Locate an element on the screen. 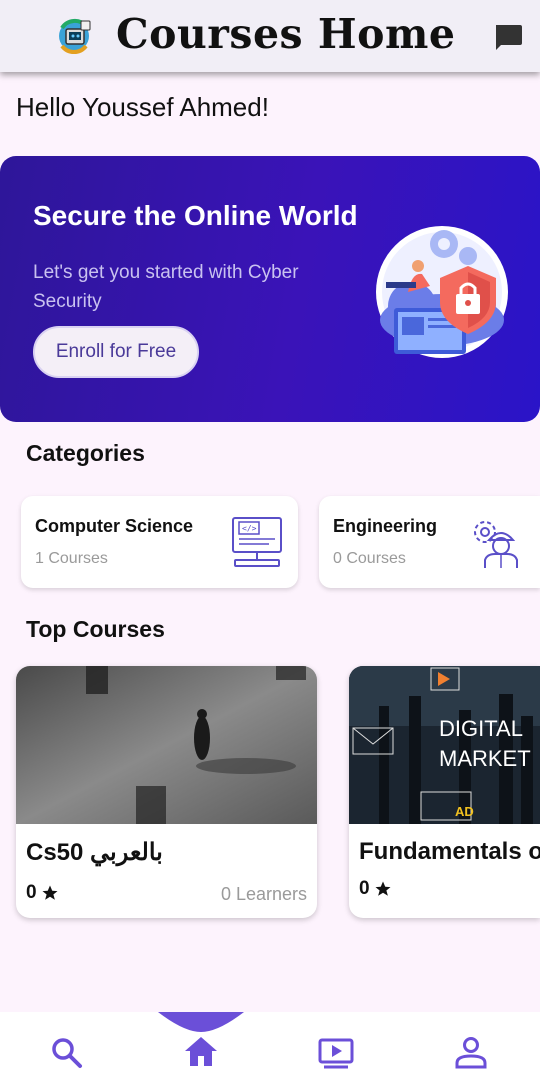 The height and width of the screenshot is (1092, 540). course-learners: 0 Learners is located at coordinates (263, 894).